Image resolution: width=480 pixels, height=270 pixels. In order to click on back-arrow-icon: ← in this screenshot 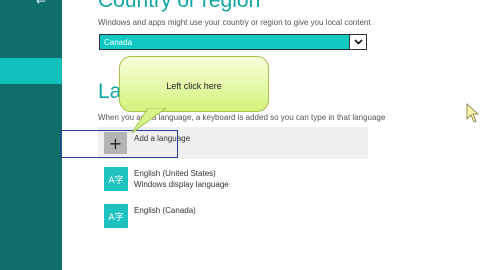, I will do `click(41, 4)`.